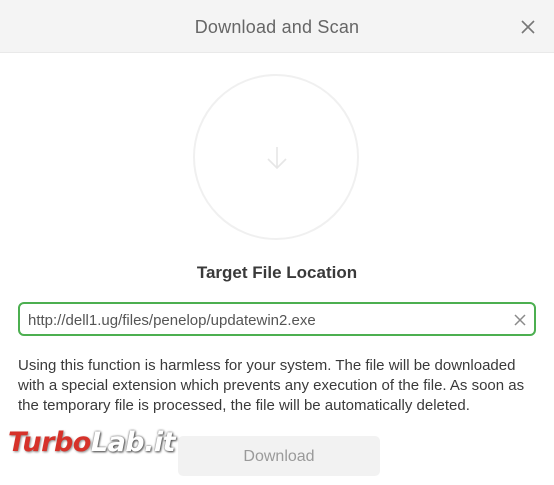 This screenshot has width=554, height=485. What do you see at coordinates (133, 442) in the screenshot?
I see `watermark-part-2: Lab.it` at bounding box center [133, 442].